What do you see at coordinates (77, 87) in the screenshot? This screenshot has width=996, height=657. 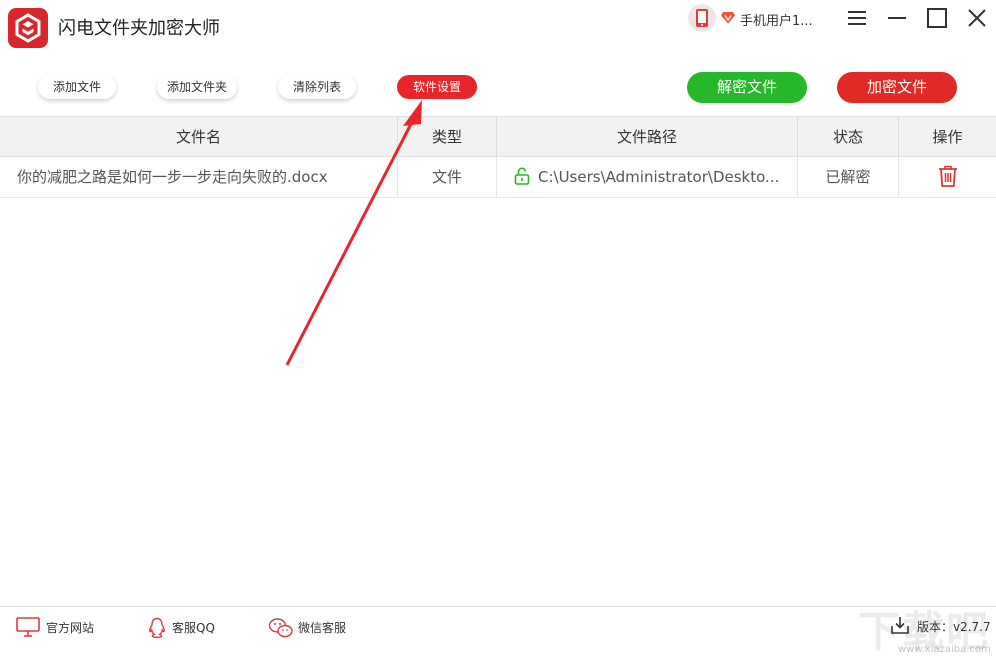 I see `add-file-button: 添加文件` at bounding box center [77, 87].